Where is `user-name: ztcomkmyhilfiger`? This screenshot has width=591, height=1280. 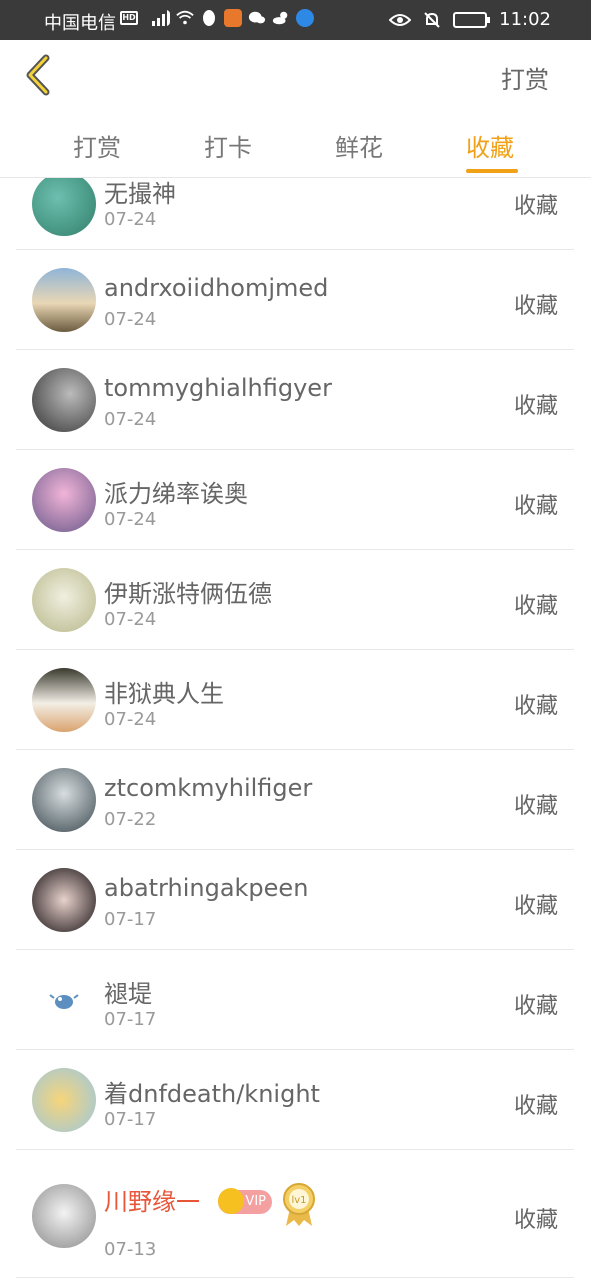
user-name: ztcomkmyhilfiger is located at coordinates (208, 788).